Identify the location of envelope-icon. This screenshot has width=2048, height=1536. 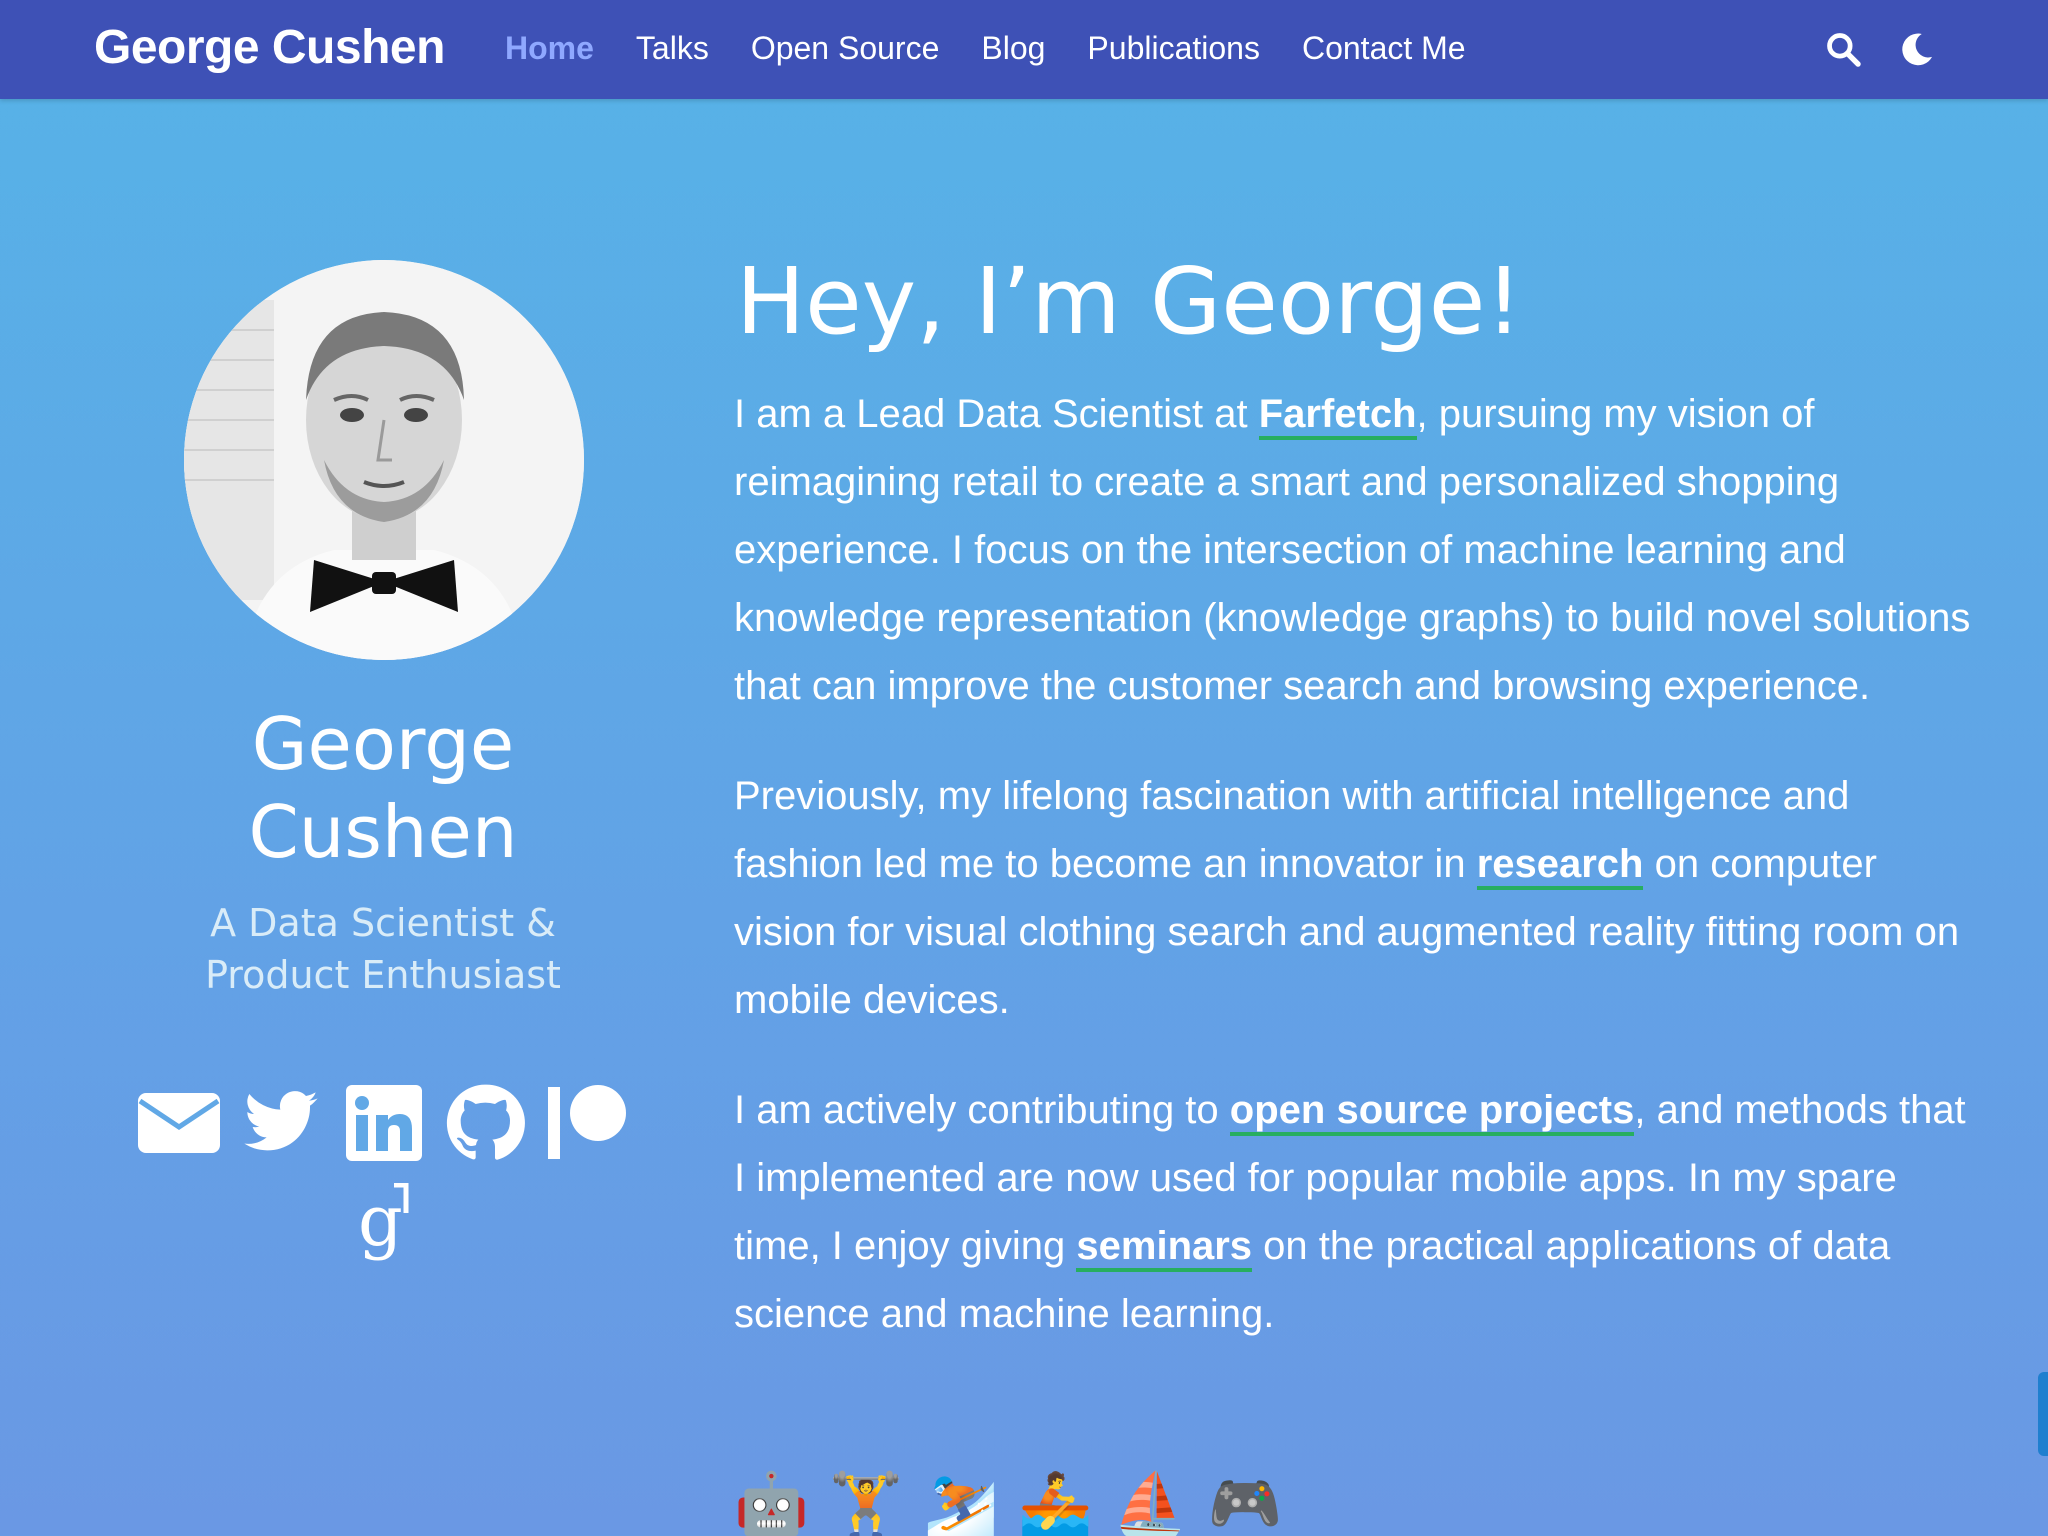
(179, 1123).